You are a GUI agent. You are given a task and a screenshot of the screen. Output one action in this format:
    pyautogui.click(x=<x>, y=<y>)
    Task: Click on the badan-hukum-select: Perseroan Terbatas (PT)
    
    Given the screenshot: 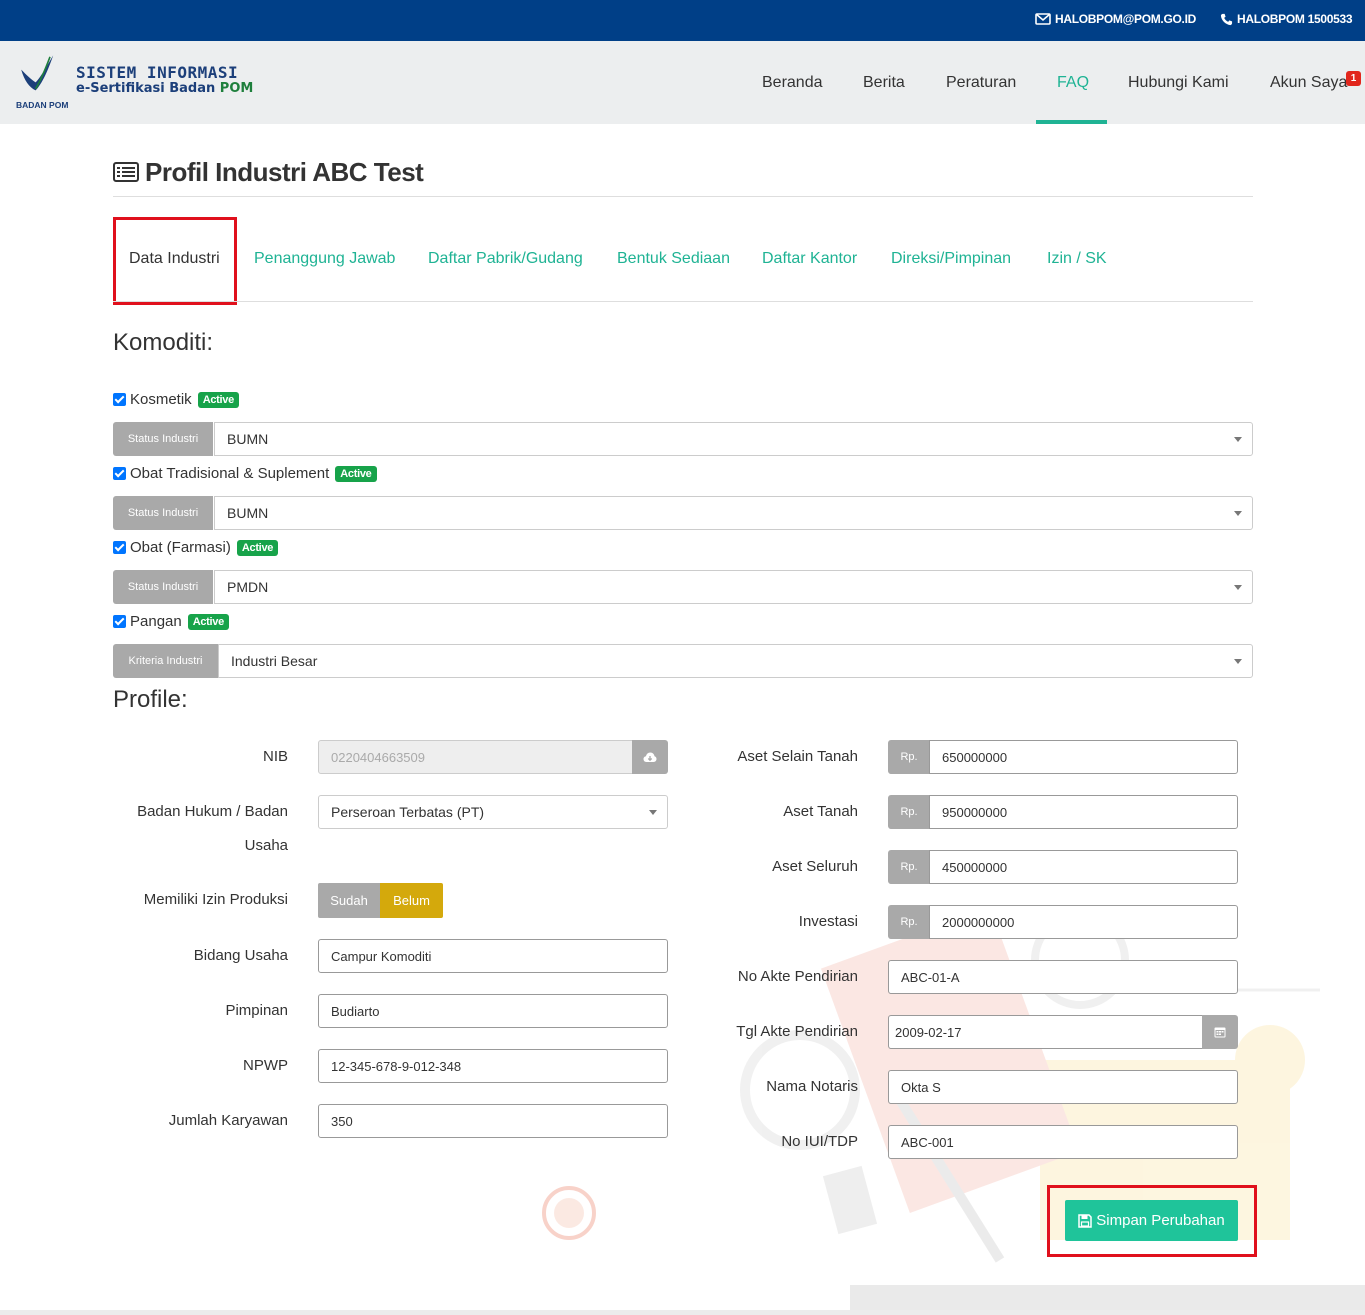 What is the action you would take?
    pyautogui.click(x=493, y=812)
    